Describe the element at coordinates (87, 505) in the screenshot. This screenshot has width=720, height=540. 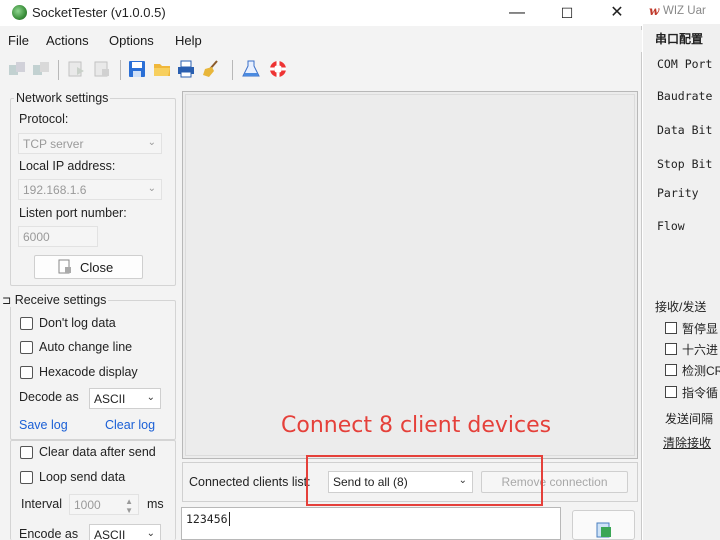
I see `interval-value: 1000` at that location.